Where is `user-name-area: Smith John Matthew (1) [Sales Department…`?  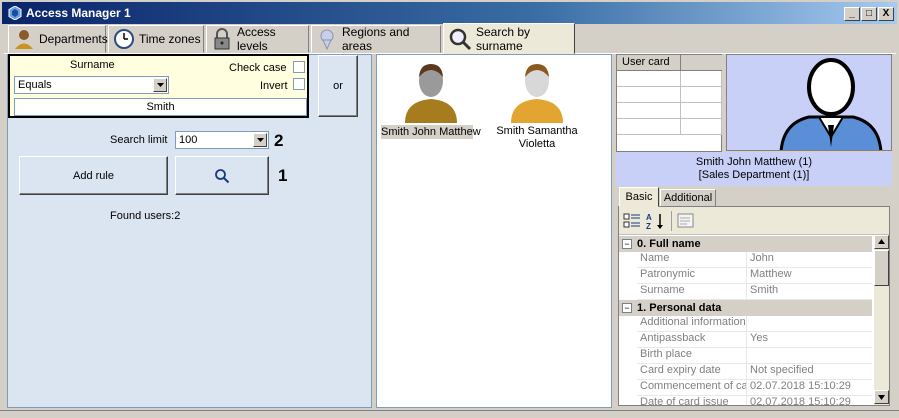 user-name-area: Smith John Matthew (1) [Sales Department… is located at coordinates (754, 169).